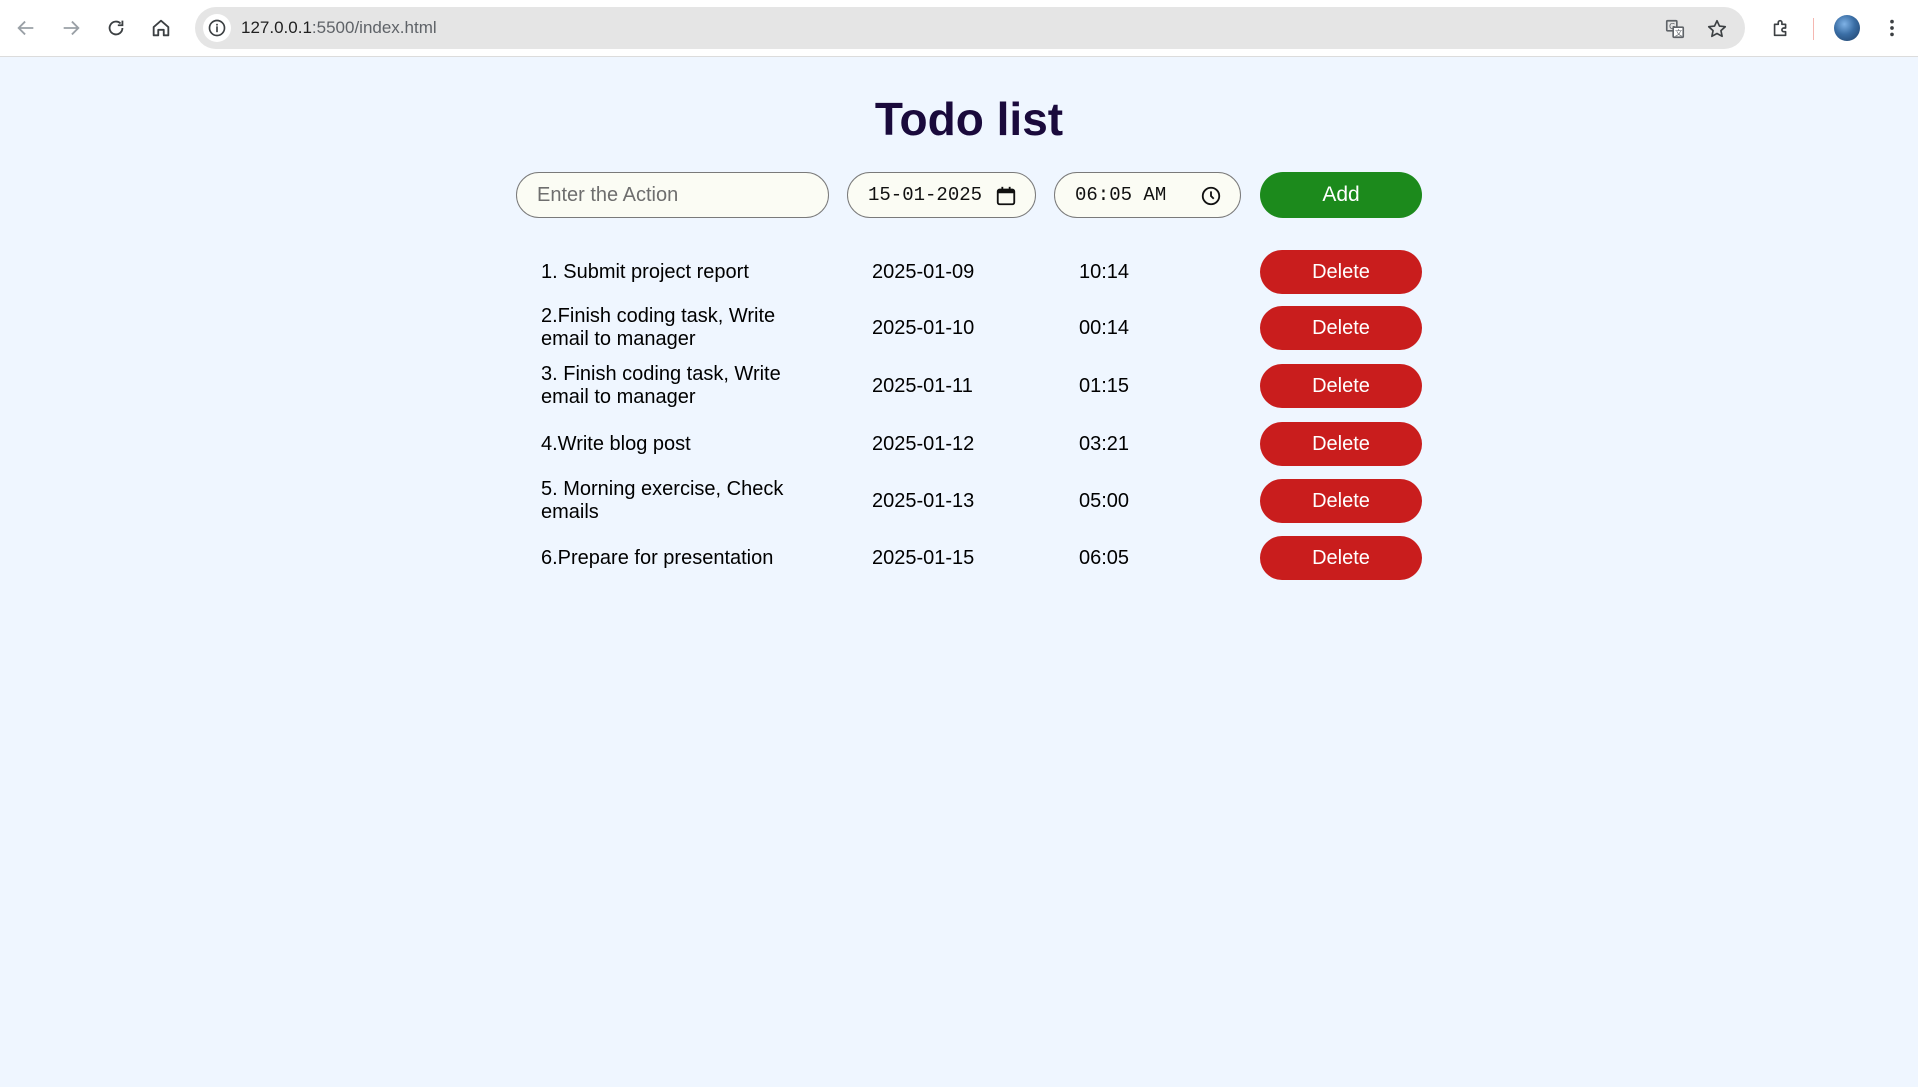 This screenshot has height=1087, width=1918. Describe the element at coordinates (1341, 195) in the screenshot. I see `add-button: Add` at that location.